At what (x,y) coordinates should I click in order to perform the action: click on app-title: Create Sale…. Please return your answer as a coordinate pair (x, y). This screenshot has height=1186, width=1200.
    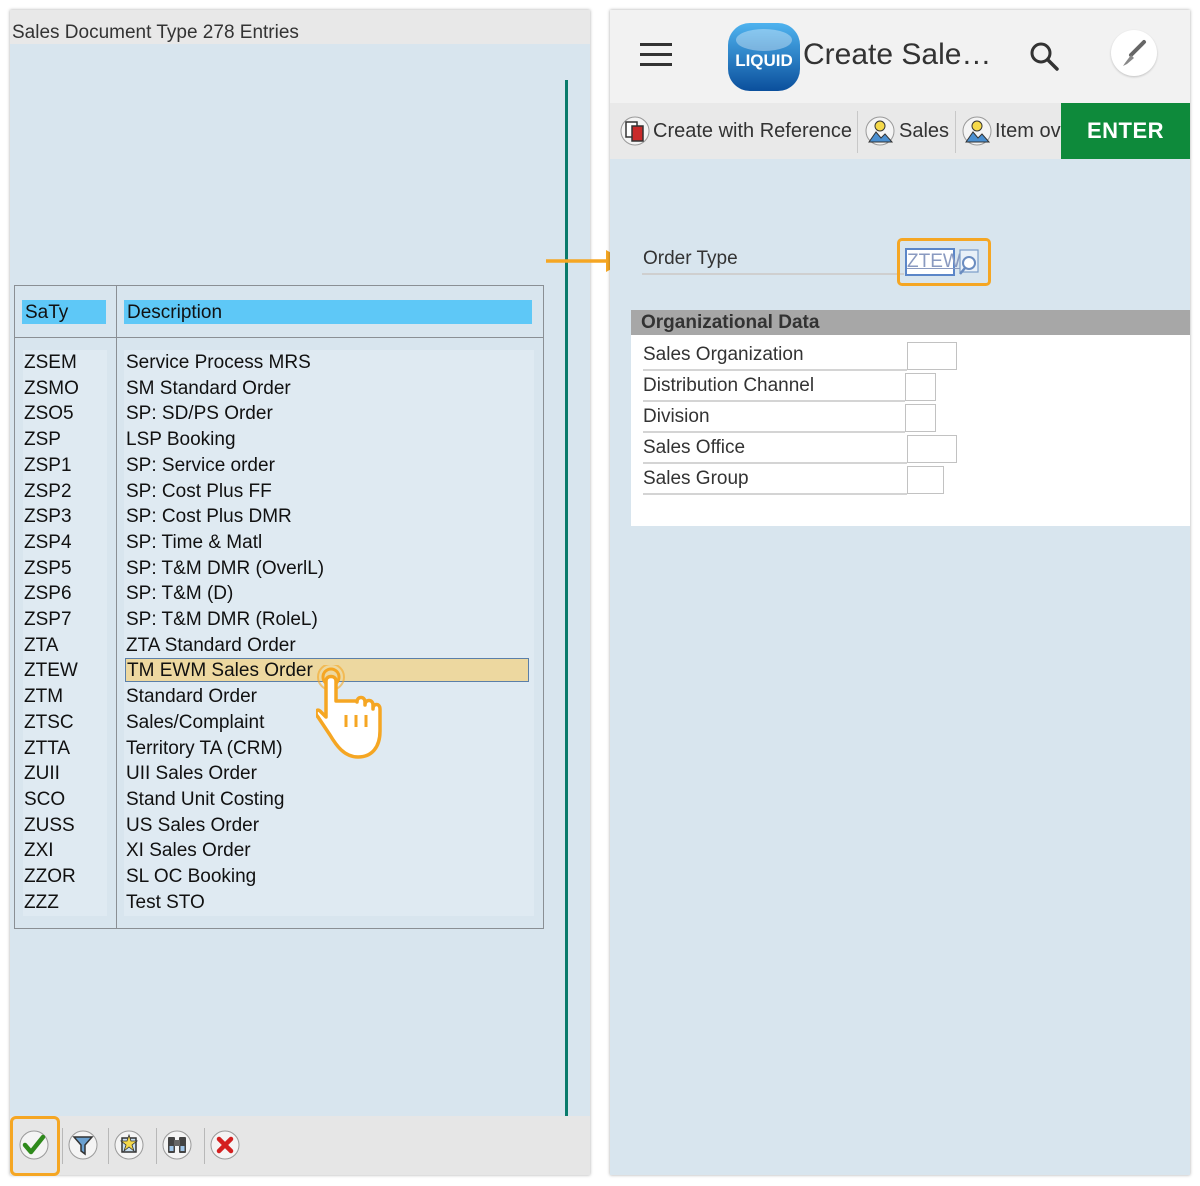
    Looking at the image, I should click on (897, 54).